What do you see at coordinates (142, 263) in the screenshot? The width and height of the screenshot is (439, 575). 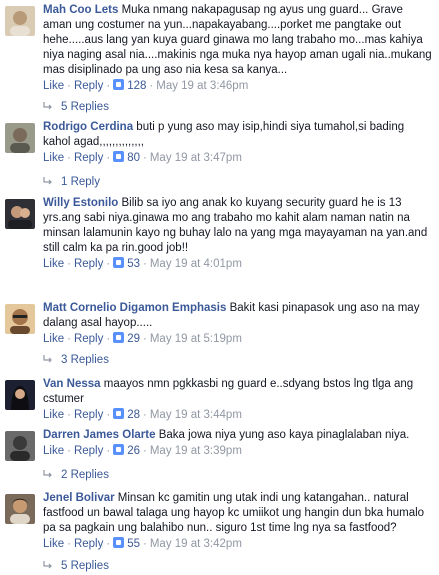 I see `comment-meta: Like · Reply · 53 · May 19 at 4:01pm` at bounding box center [142, 263].